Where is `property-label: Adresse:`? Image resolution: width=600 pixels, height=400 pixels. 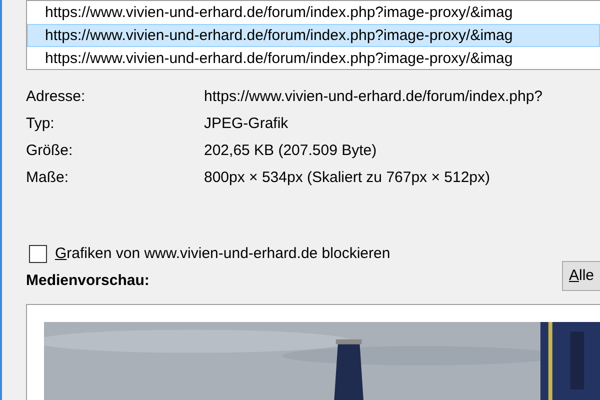 property-label: Adresse: is located at coordinates (56, 97).